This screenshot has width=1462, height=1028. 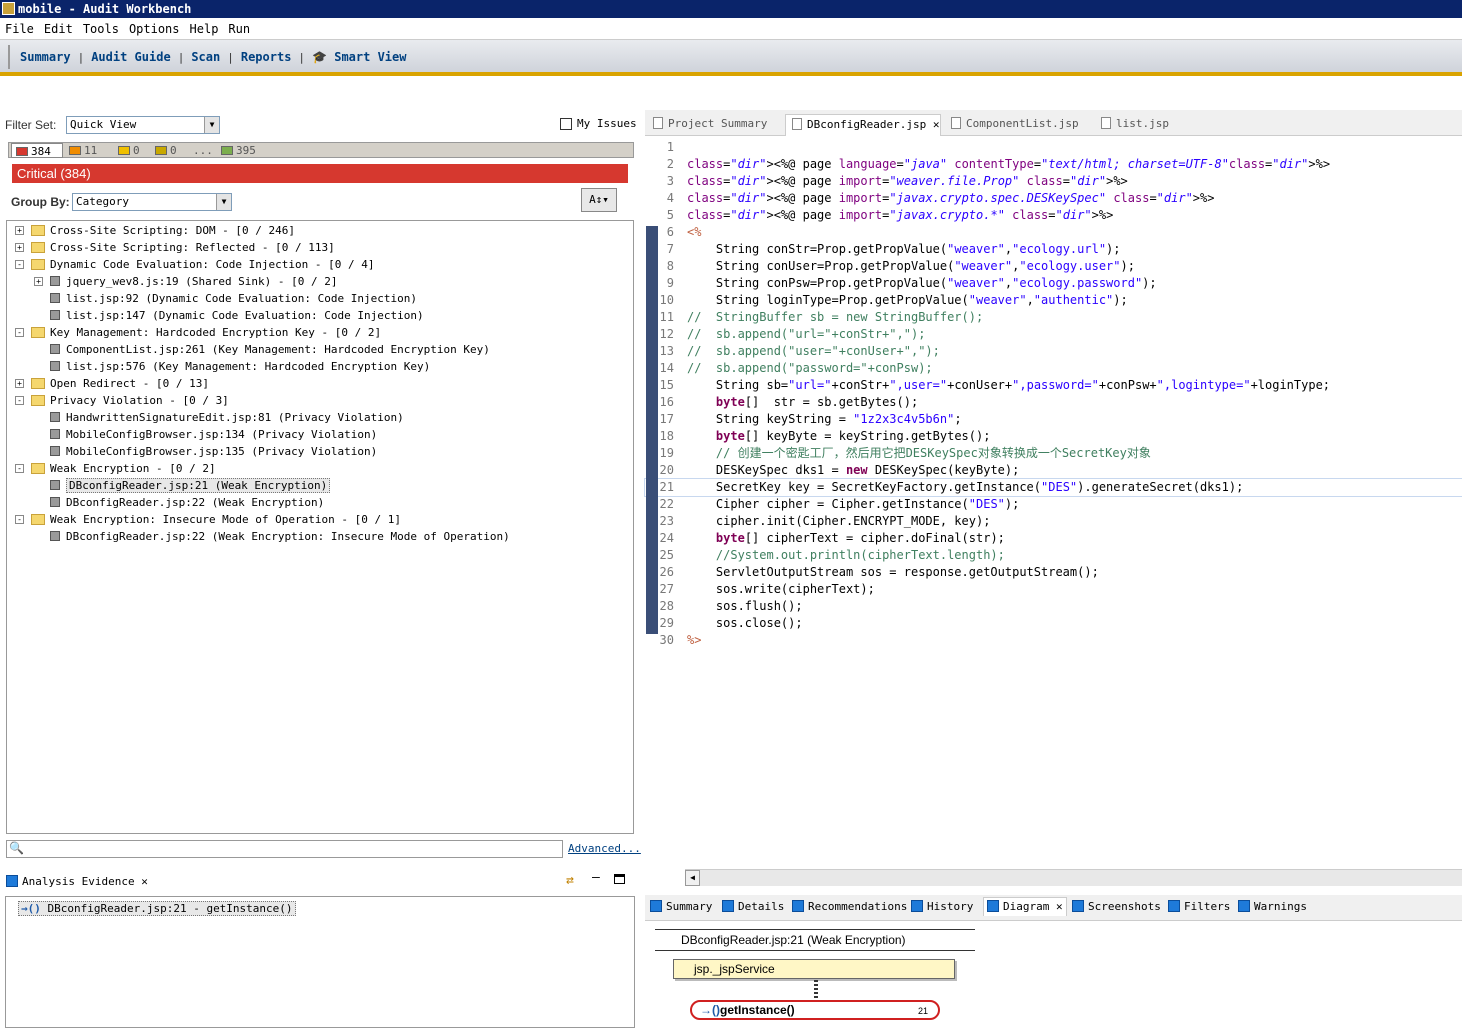 What do you see at coordinates (731, 95) in the screenshot?
I see `sub-band` at bounding box center [731, 95].